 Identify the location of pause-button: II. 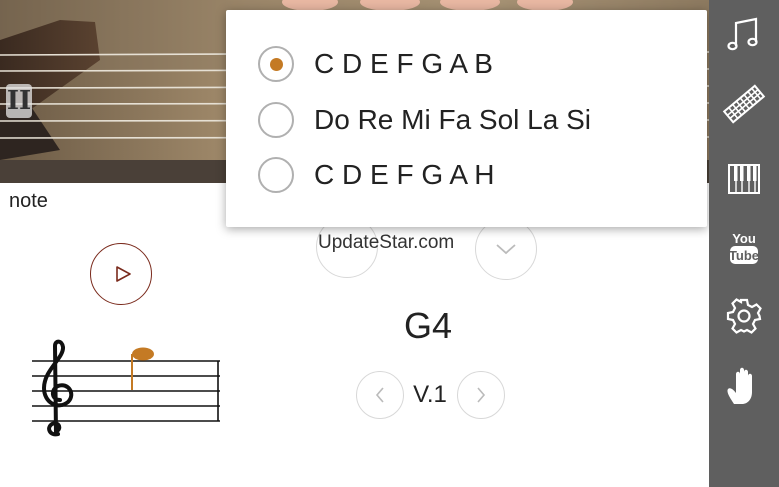
(19, 101).